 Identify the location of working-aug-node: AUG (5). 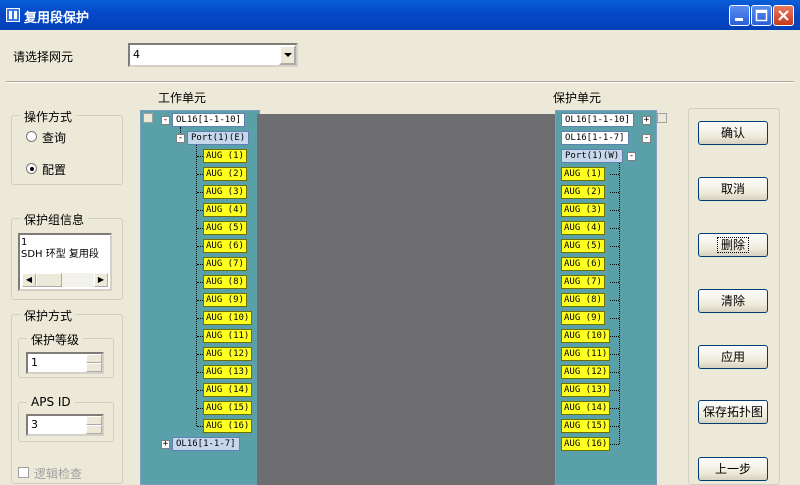
(225, 228).